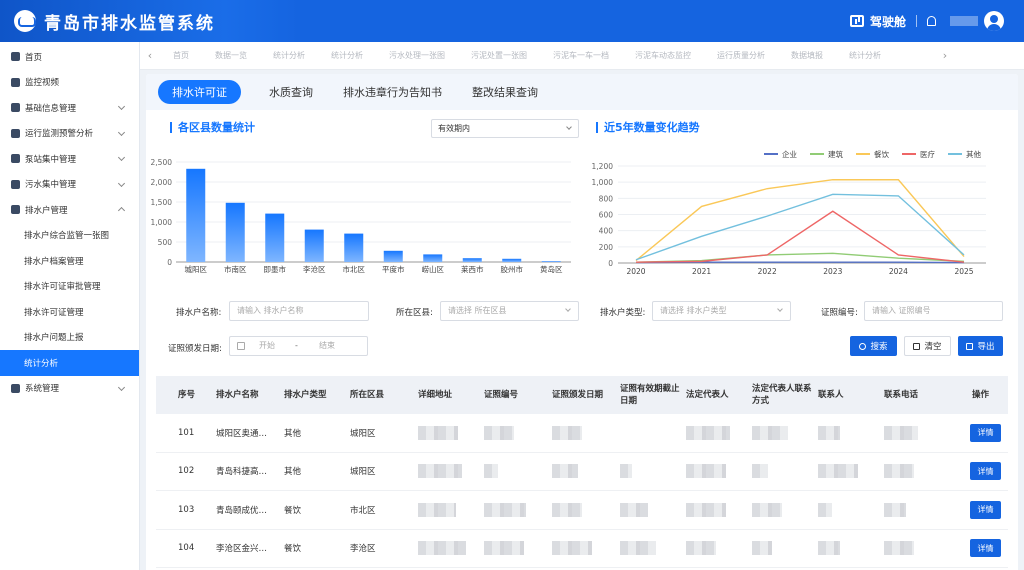 Image resolution: width=1024 pixels, height=570 pixels. What do you see at coordinates (69, 287) in the screenshot?
I see `sidebar-subitem: 排水许可证审批管理` at bounding box center [69, 287].